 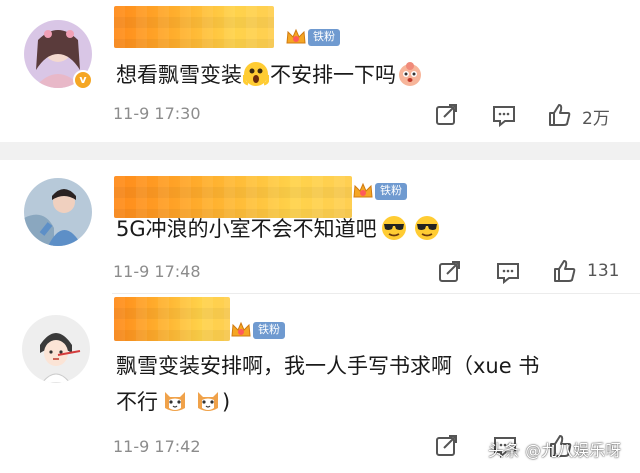 I want to click on like-count: 2万, so click(x=596, y=119).